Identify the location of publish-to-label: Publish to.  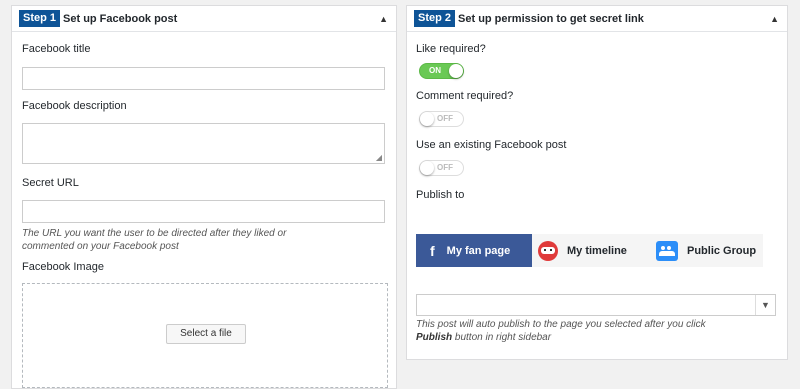
(440, 195).